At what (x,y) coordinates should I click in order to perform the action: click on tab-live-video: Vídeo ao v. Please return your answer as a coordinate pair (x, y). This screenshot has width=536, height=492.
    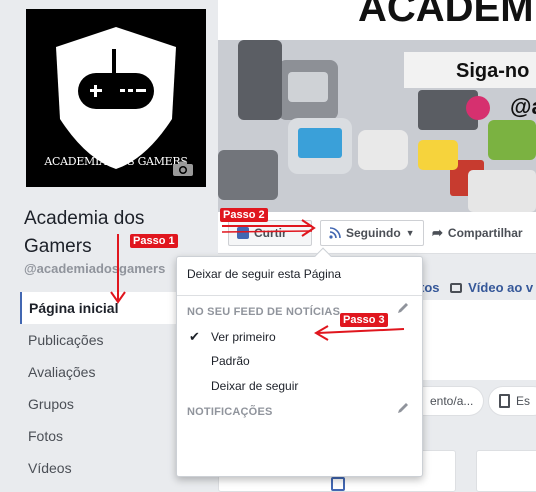
    Looking at the image, I should click on (491, 287).